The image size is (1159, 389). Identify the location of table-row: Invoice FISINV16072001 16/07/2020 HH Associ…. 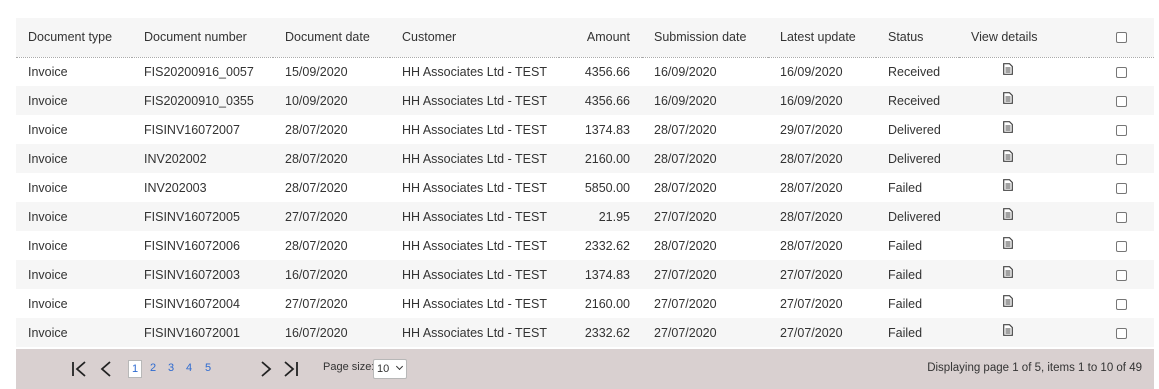
(585, 332).